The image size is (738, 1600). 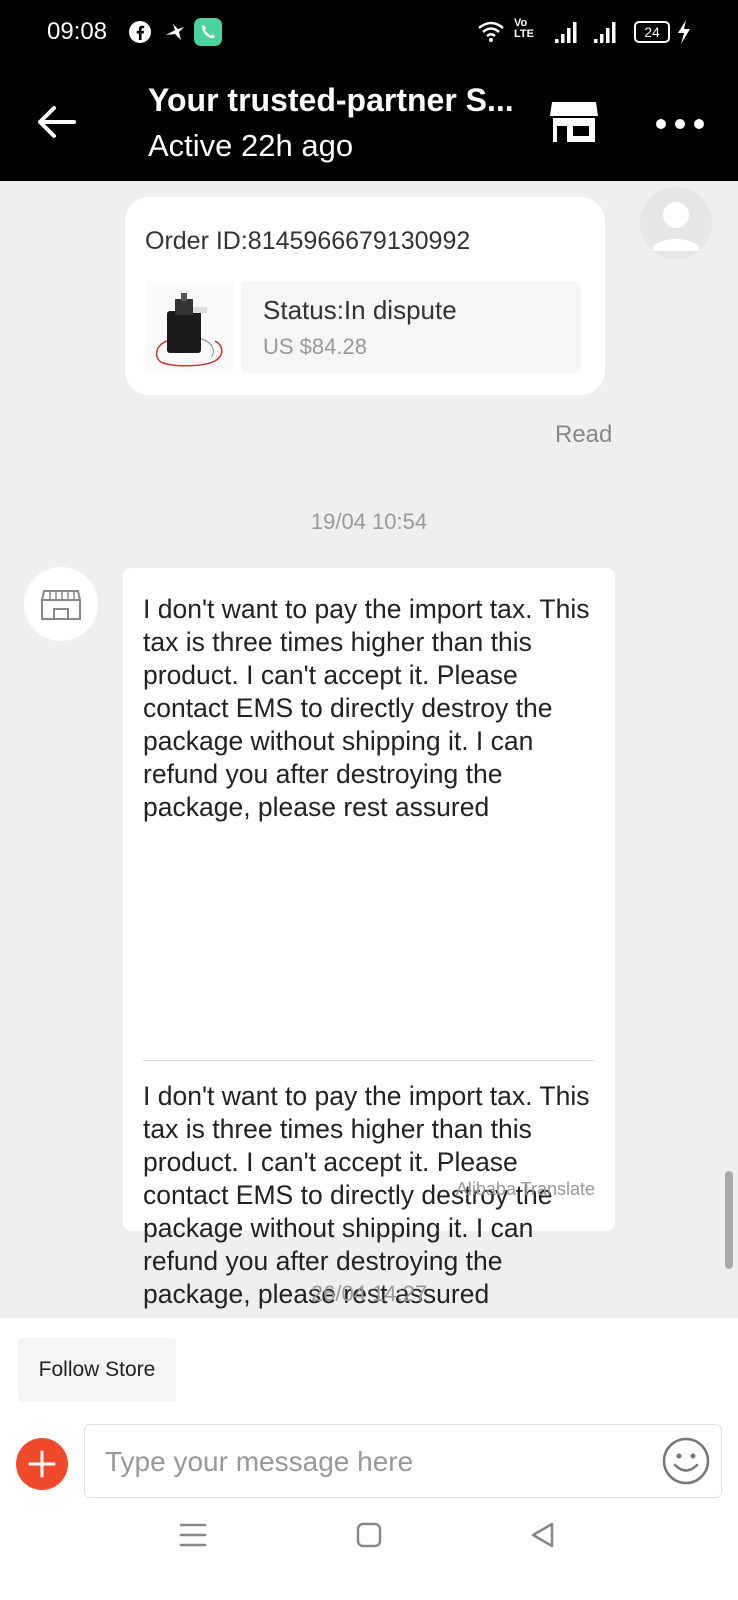 What do you see at coordinates (77, 31) in the screenshot?
I see `status-time: 09:08` at bounding box center [77, 31].